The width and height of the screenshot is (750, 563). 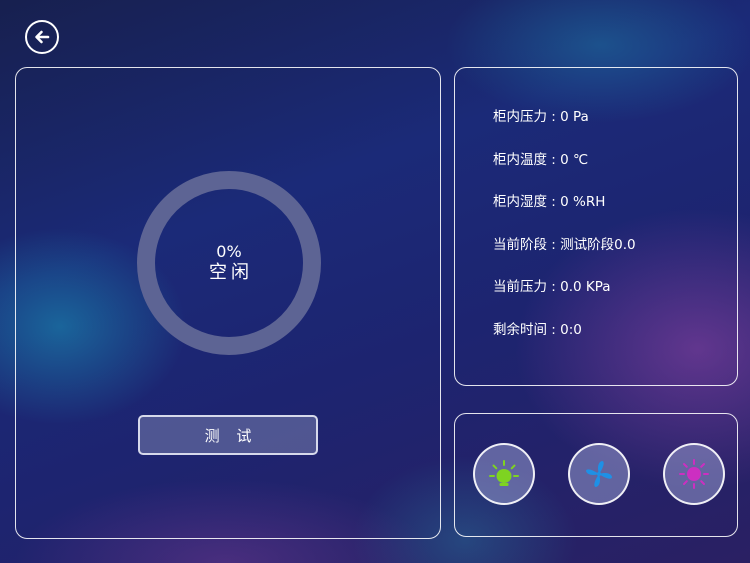 I want to click on fan-toggle-button, so click(x=599, y=474).